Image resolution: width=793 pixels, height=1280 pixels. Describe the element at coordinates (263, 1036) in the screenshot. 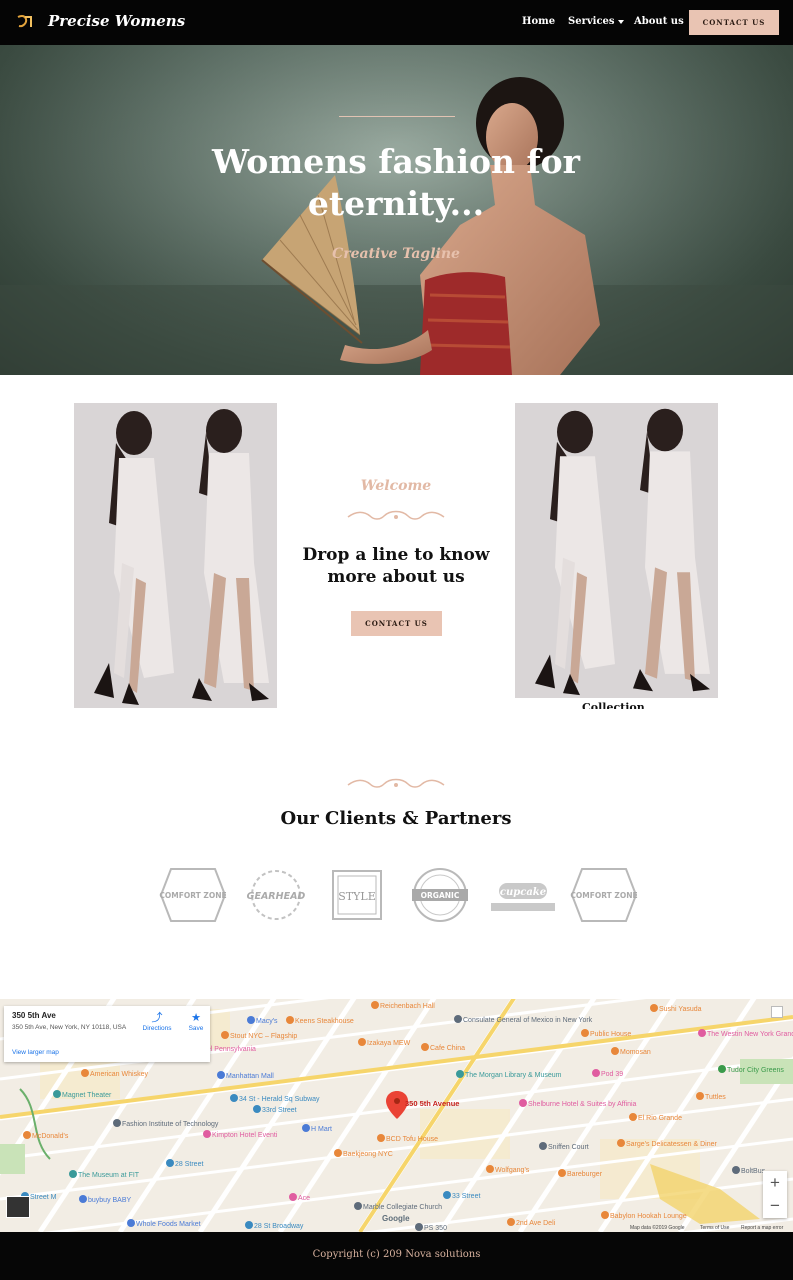

I see `map-place-label: Stout NYC – Flagship` at that location.